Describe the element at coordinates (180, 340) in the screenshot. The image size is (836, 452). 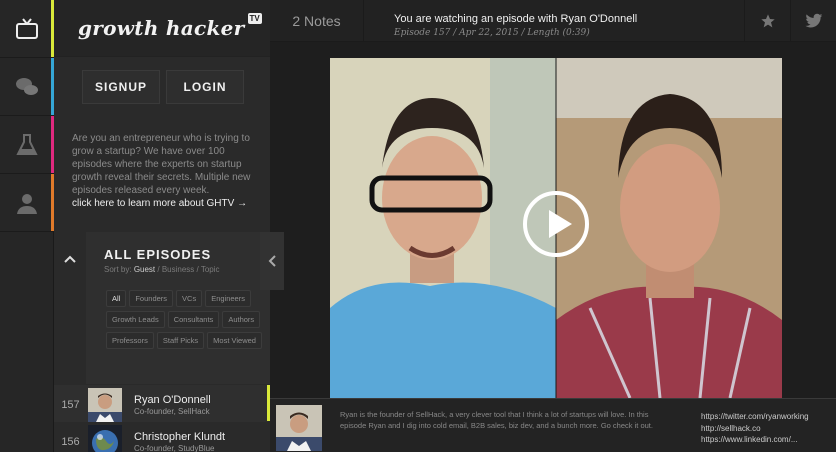
I see `tag-staff-picks: Staff Picks` at that location.